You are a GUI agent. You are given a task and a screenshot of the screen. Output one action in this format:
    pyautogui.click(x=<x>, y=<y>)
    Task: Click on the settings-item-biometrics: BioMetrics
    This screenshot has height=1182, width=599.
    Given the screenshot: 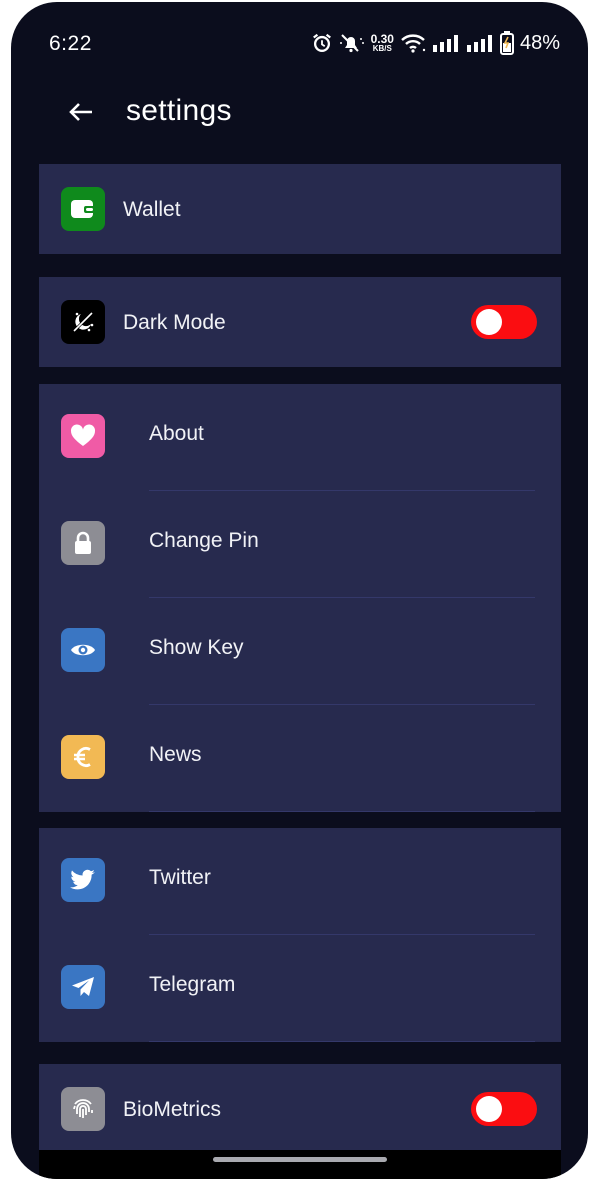 What is the action you would take?
    pyautogui.click(x=300, y=1109)
    